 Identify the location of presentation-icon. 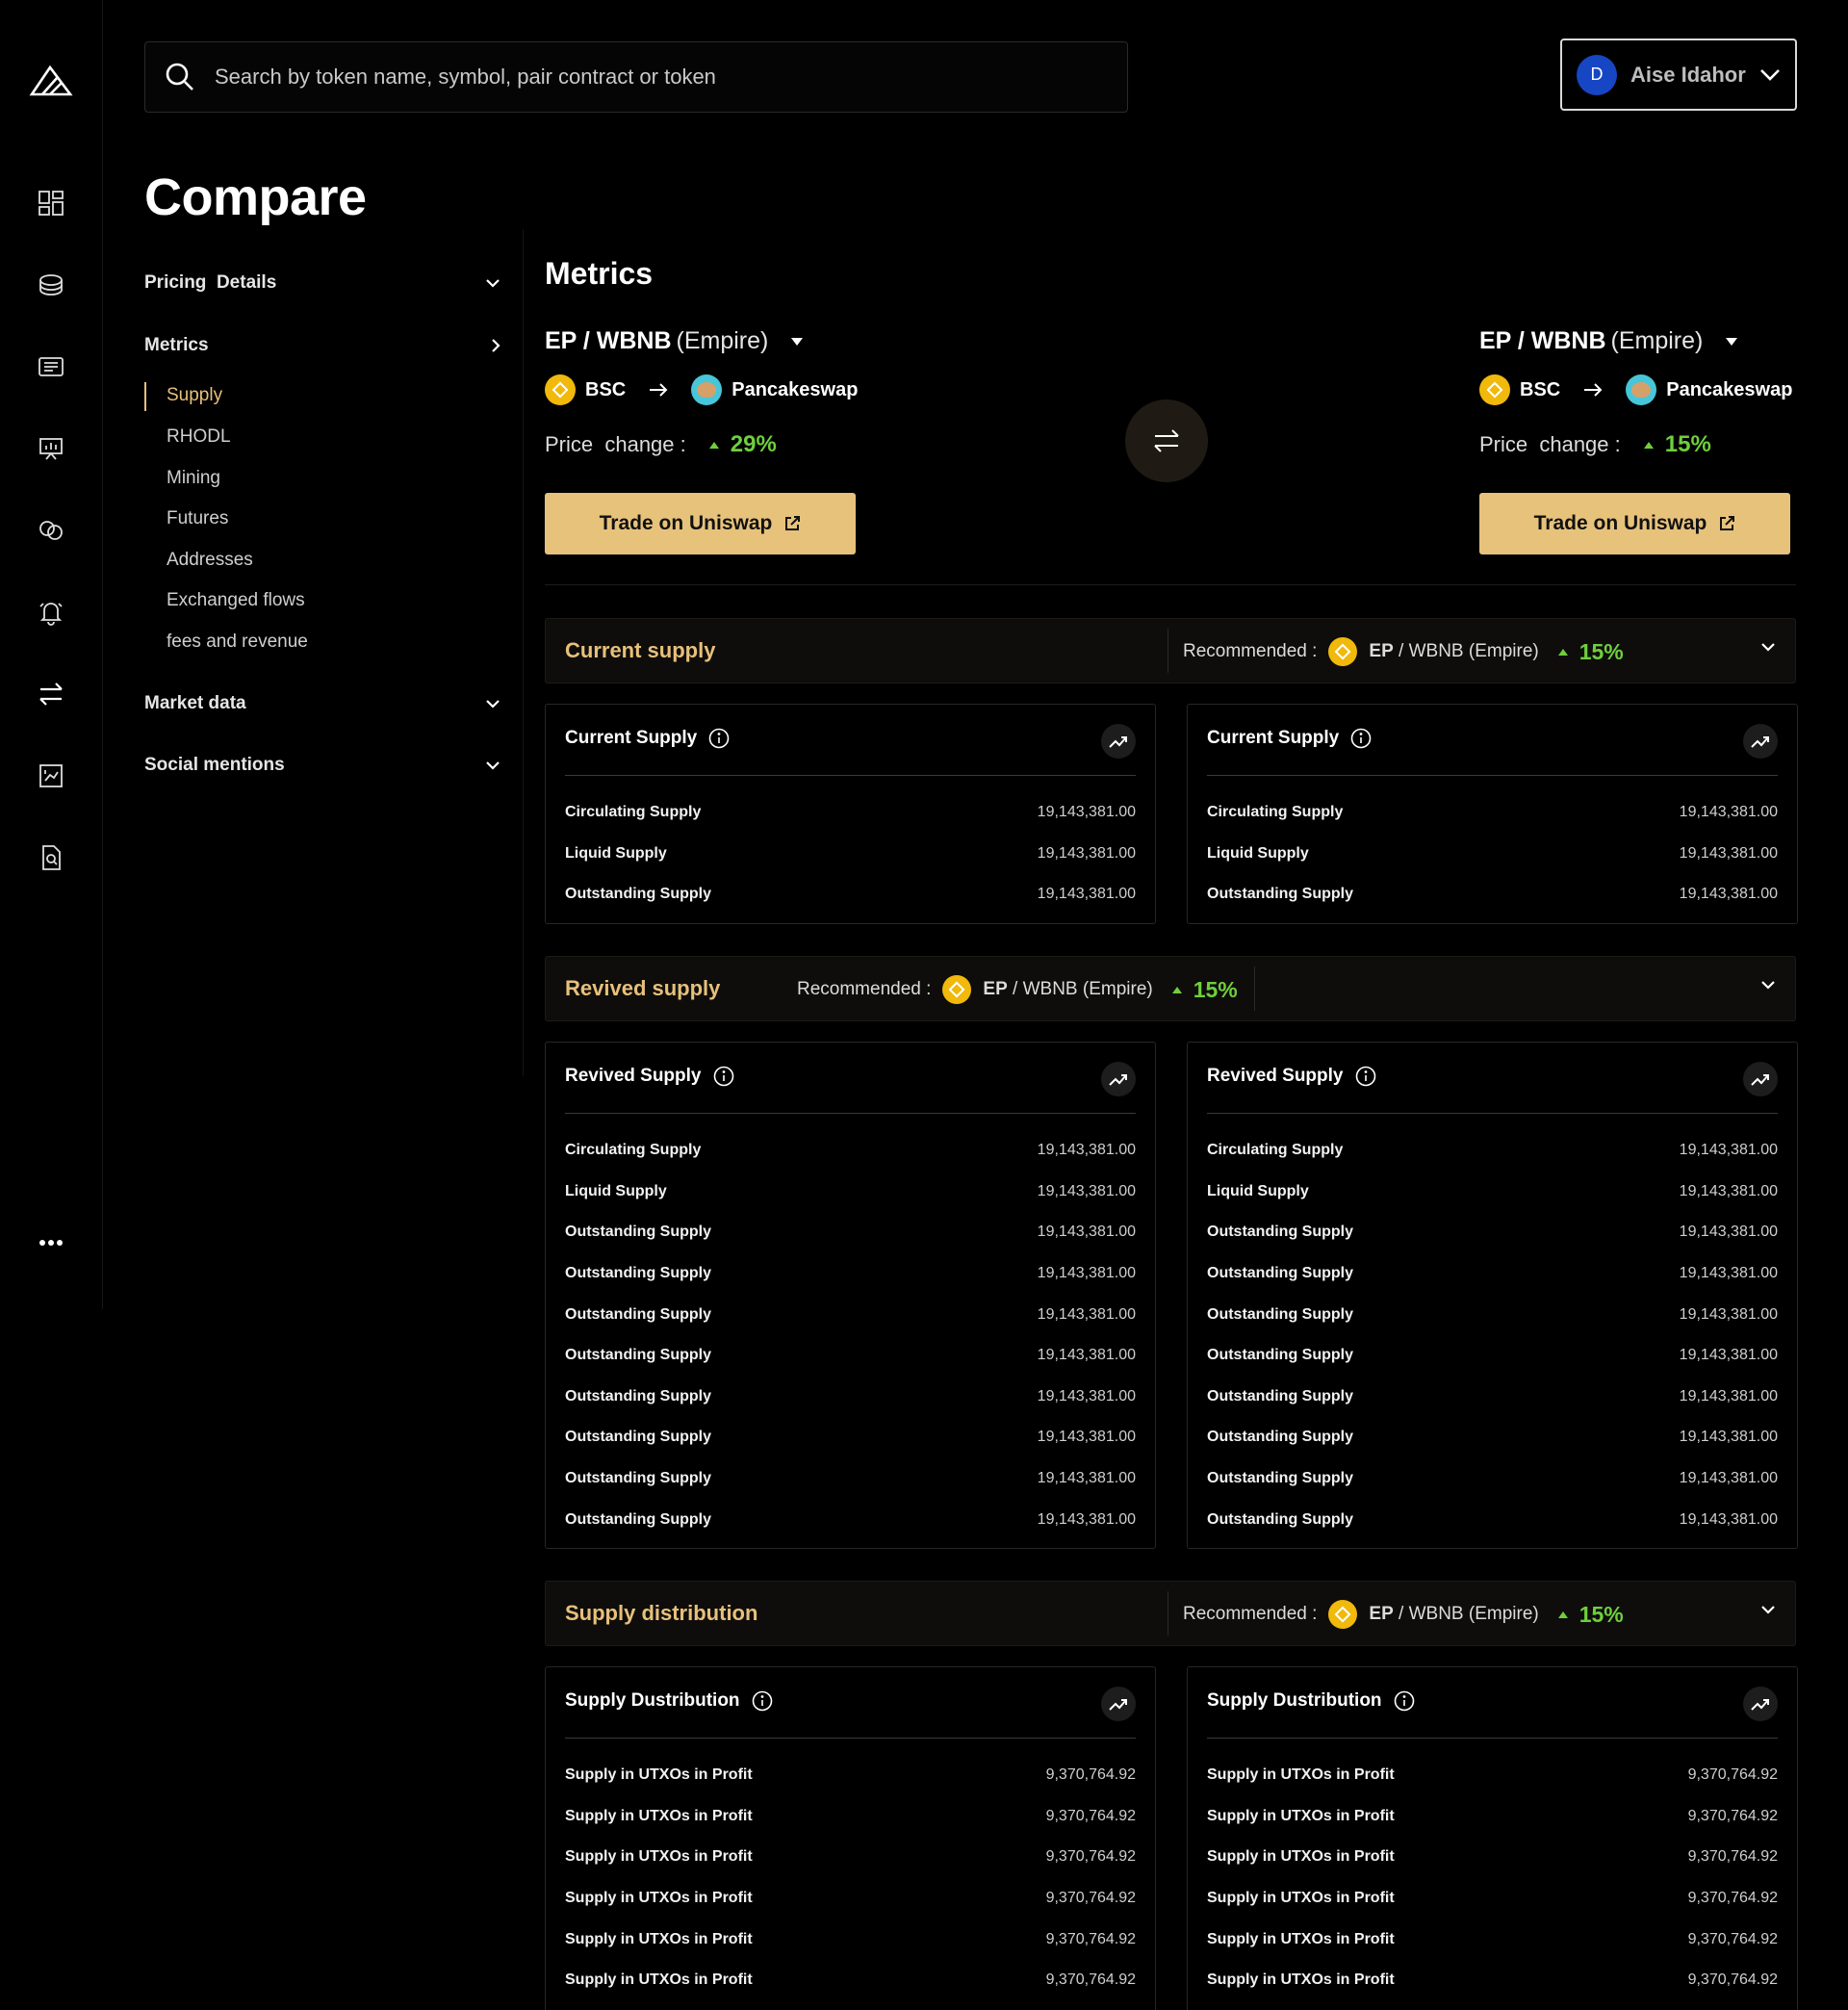
(51, 448).